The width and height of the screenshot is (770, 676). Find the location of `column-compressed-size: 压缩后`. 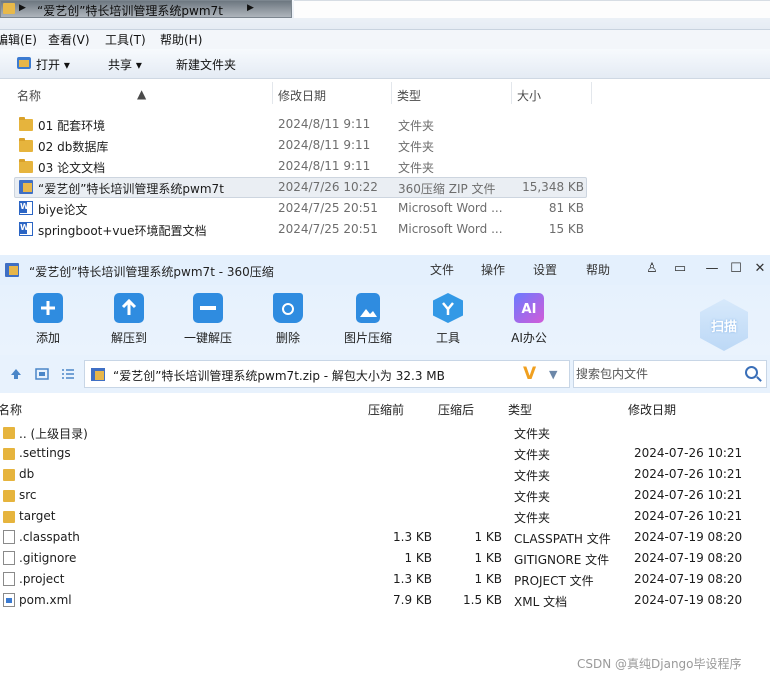

column-compressed-size: 压缩后 is located at coordinates (456, 409).